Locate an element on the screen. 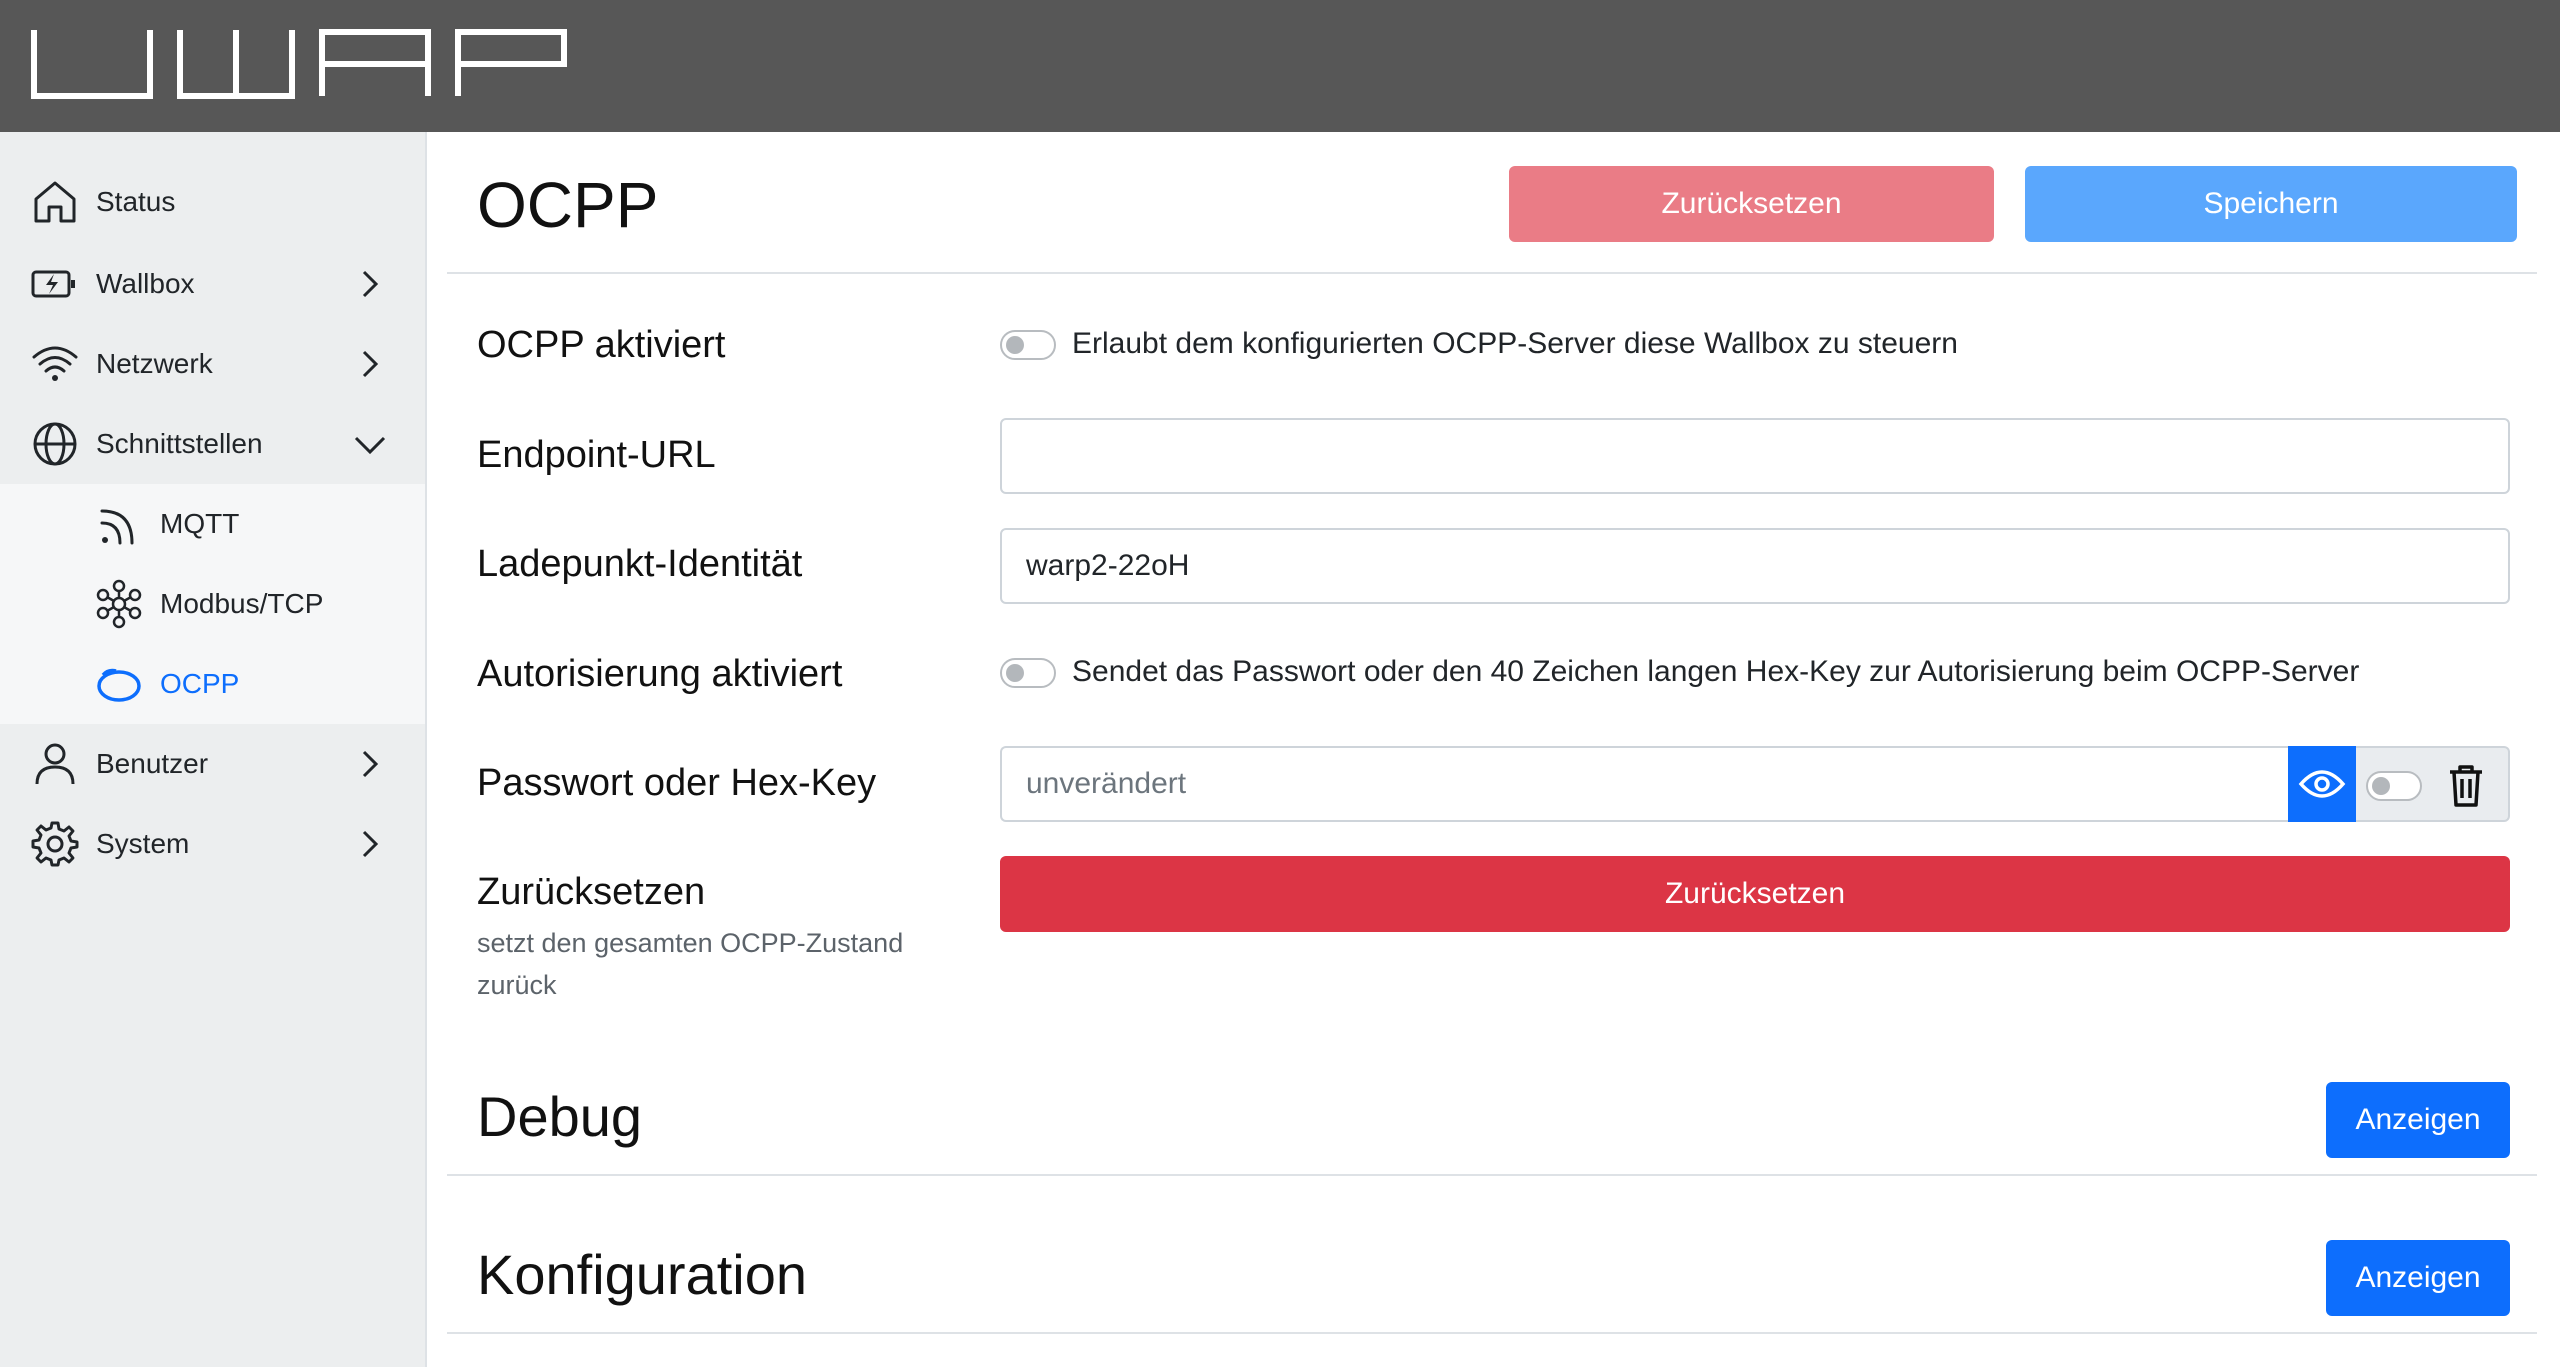  debug-show-button: Anzeigen is located at coordinates (2418, 1120).